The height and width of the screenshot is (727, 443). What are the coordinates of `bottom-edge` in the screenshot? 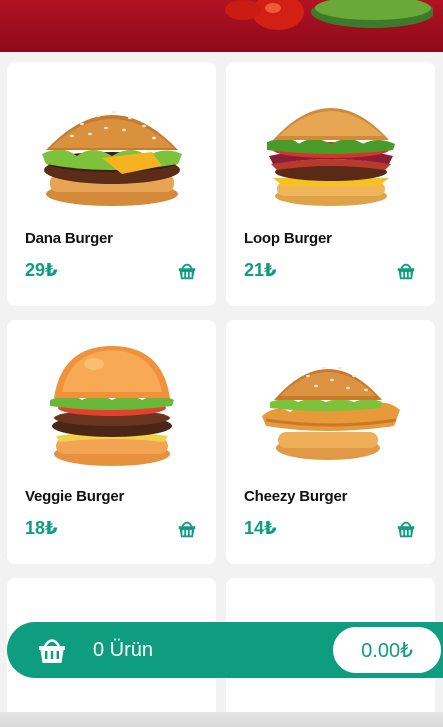 It's located at (221, 719).